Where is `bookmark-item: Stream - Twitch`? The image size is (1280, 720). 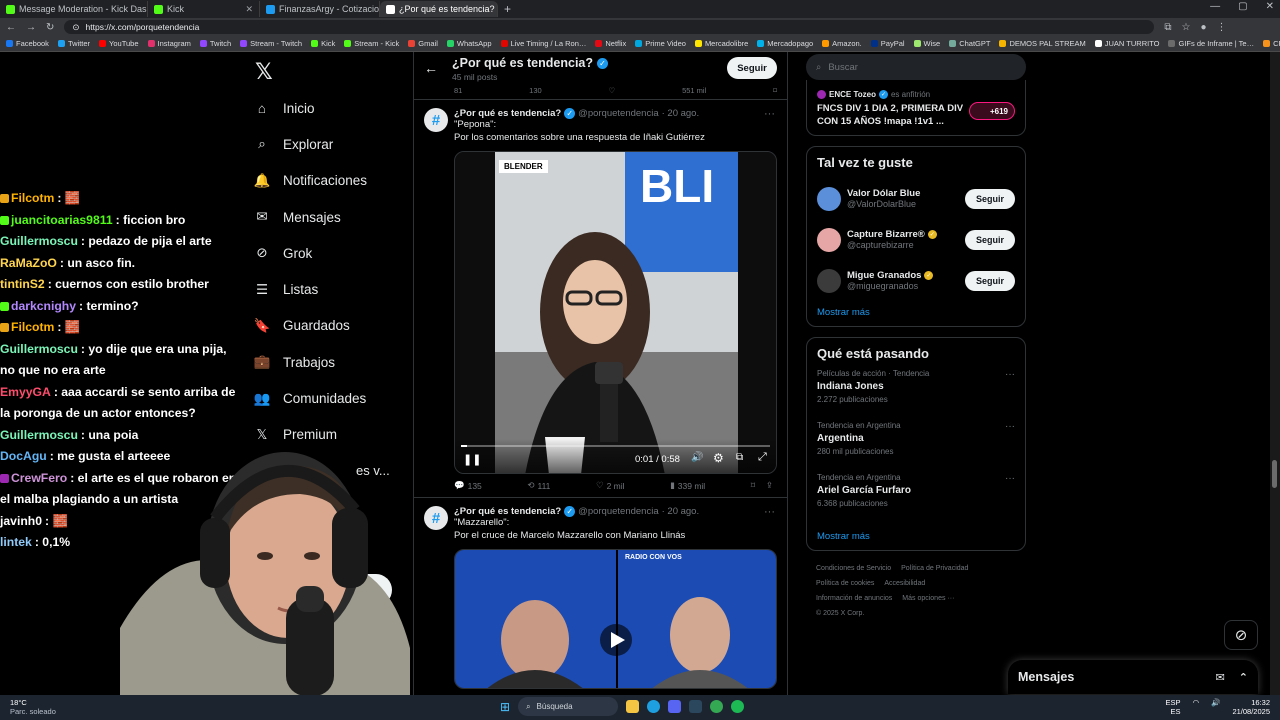
bookmark-item: Stream - Twitch is located at coordinates (271, 43).